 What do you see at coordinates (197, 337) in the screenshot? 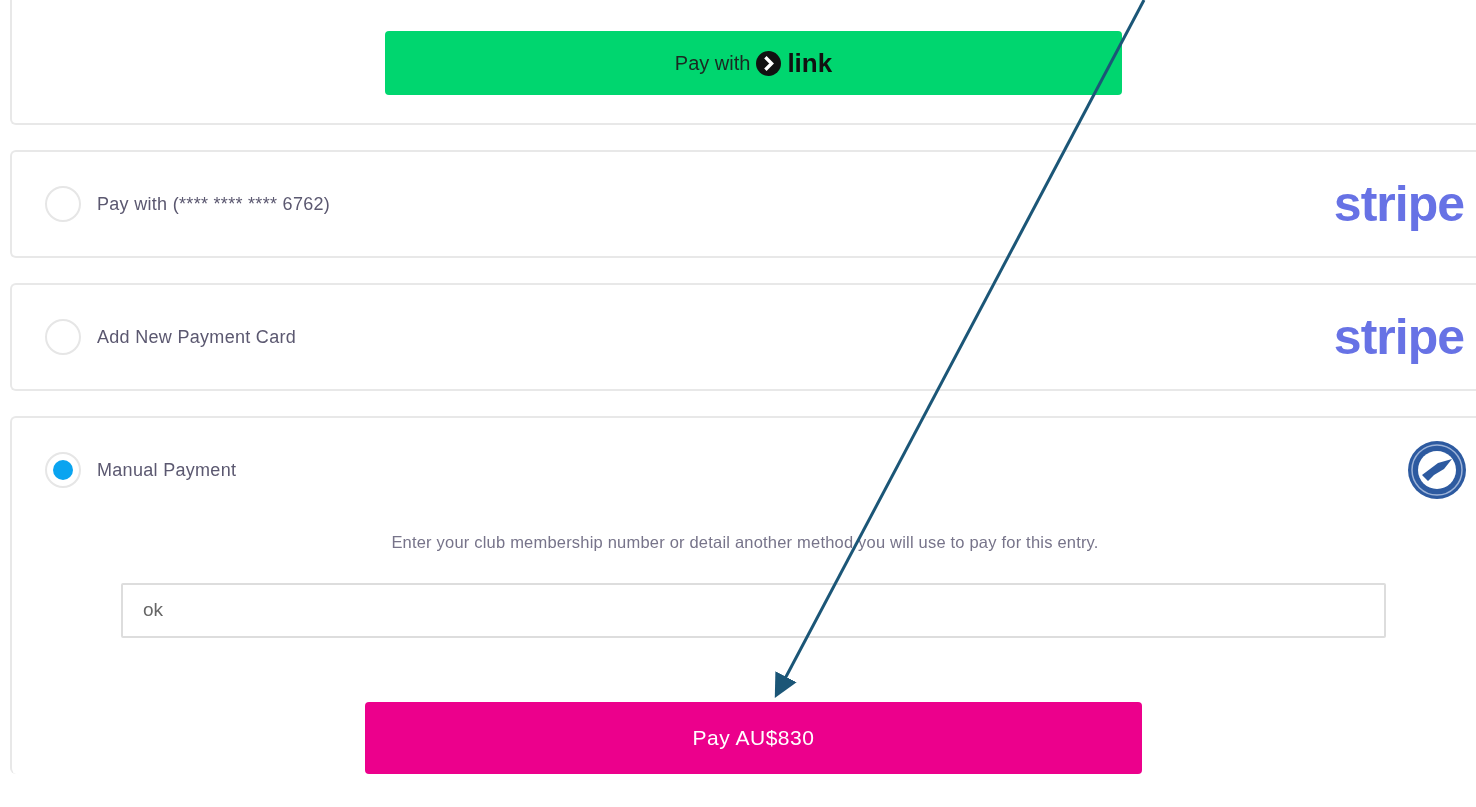
I see `payment-method-label: Add New Payment Card` at bounding box center [197, 337].